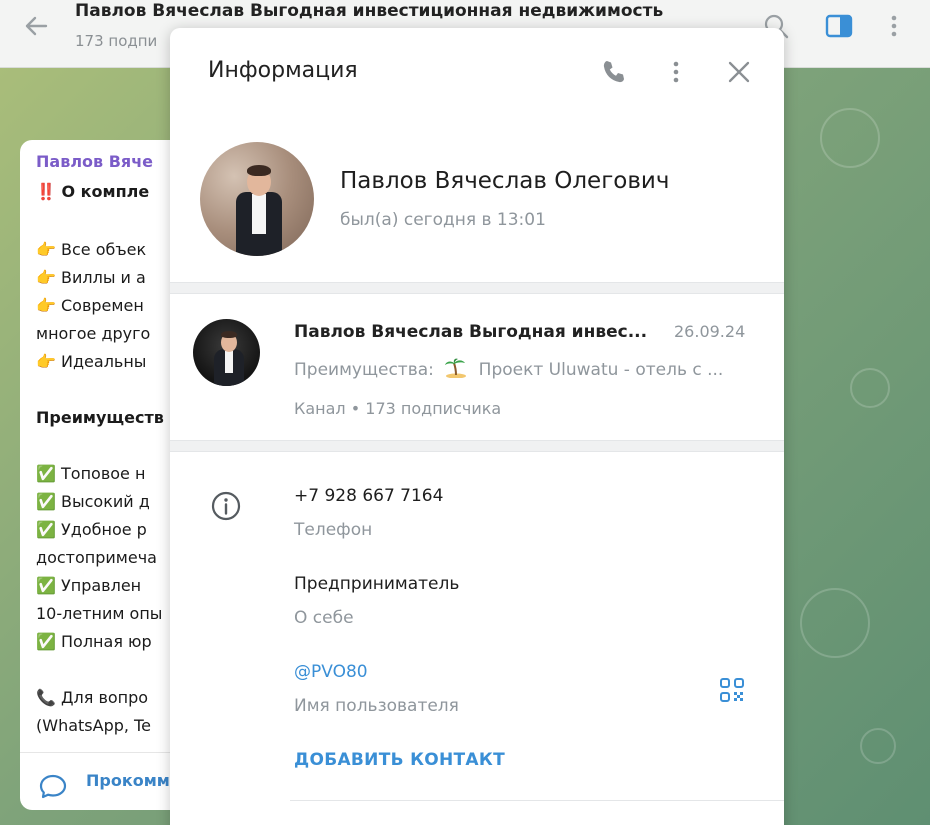 This screenshot has width=930, height=825. Describe the element at coordinates (91, 249) in the screenshot. I see `post-line: 👉 Все объек` at that location.